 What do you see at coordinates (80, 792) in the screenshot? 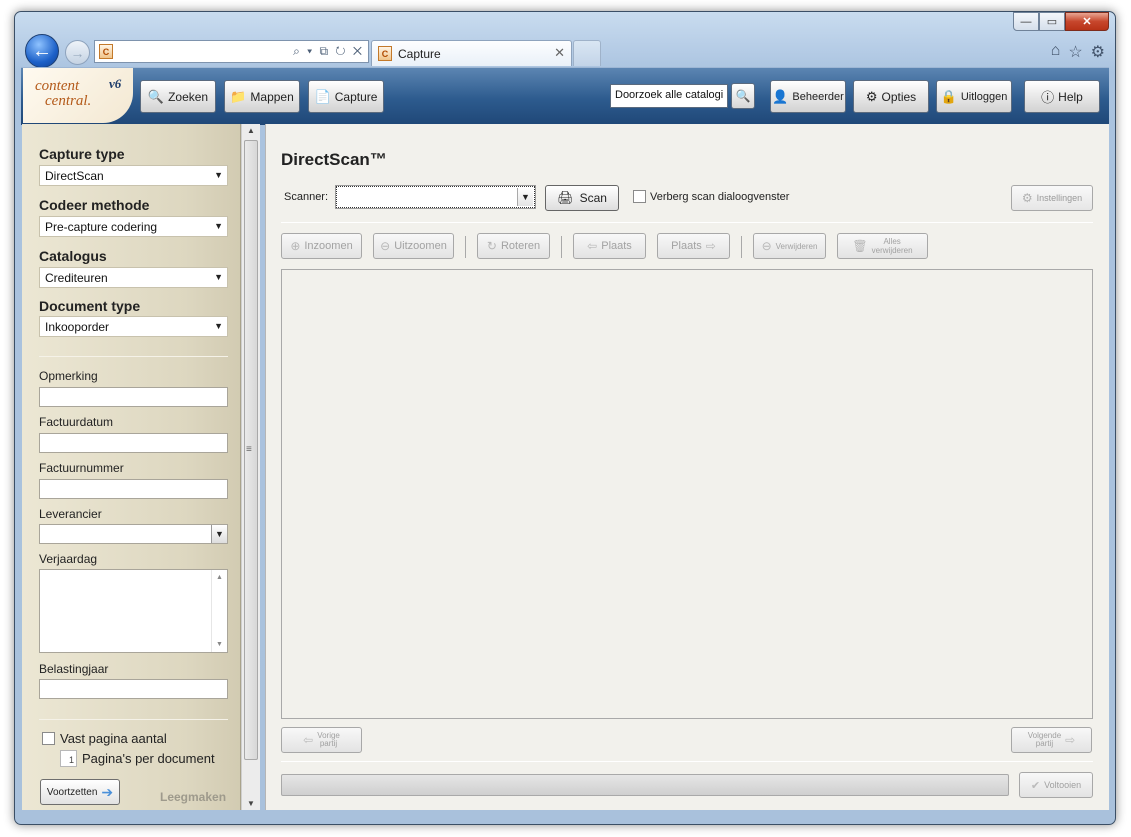
I see `voortzetten-button: Voortzetten ➔` at bounding box center [80, 792].